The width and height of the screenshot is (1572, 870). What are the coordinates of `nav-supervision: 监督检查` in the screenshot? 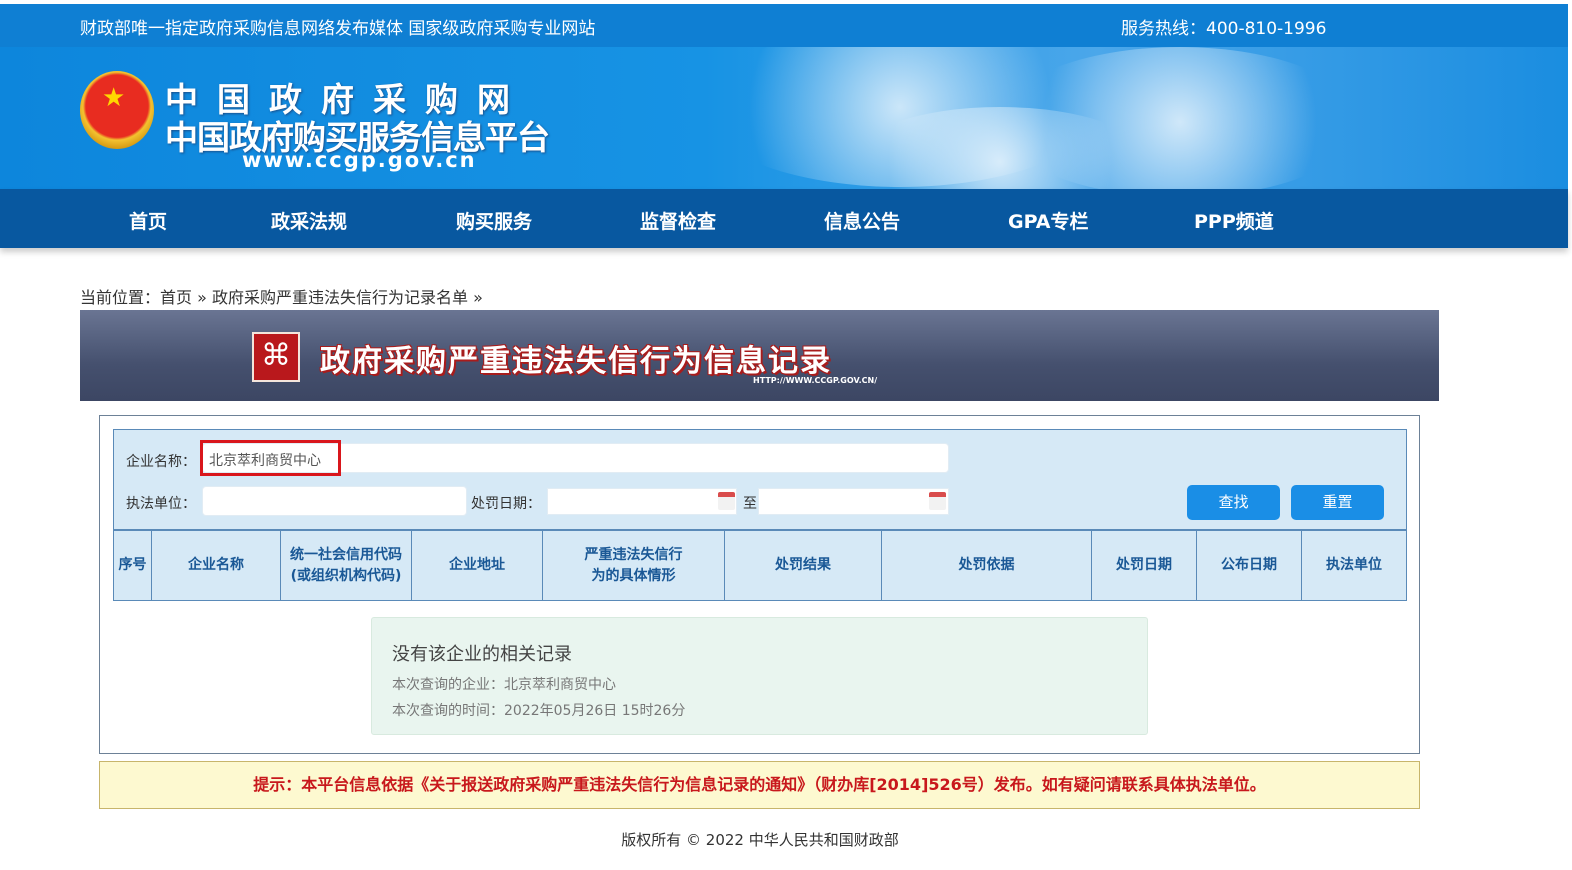 It's located at (678, 220).